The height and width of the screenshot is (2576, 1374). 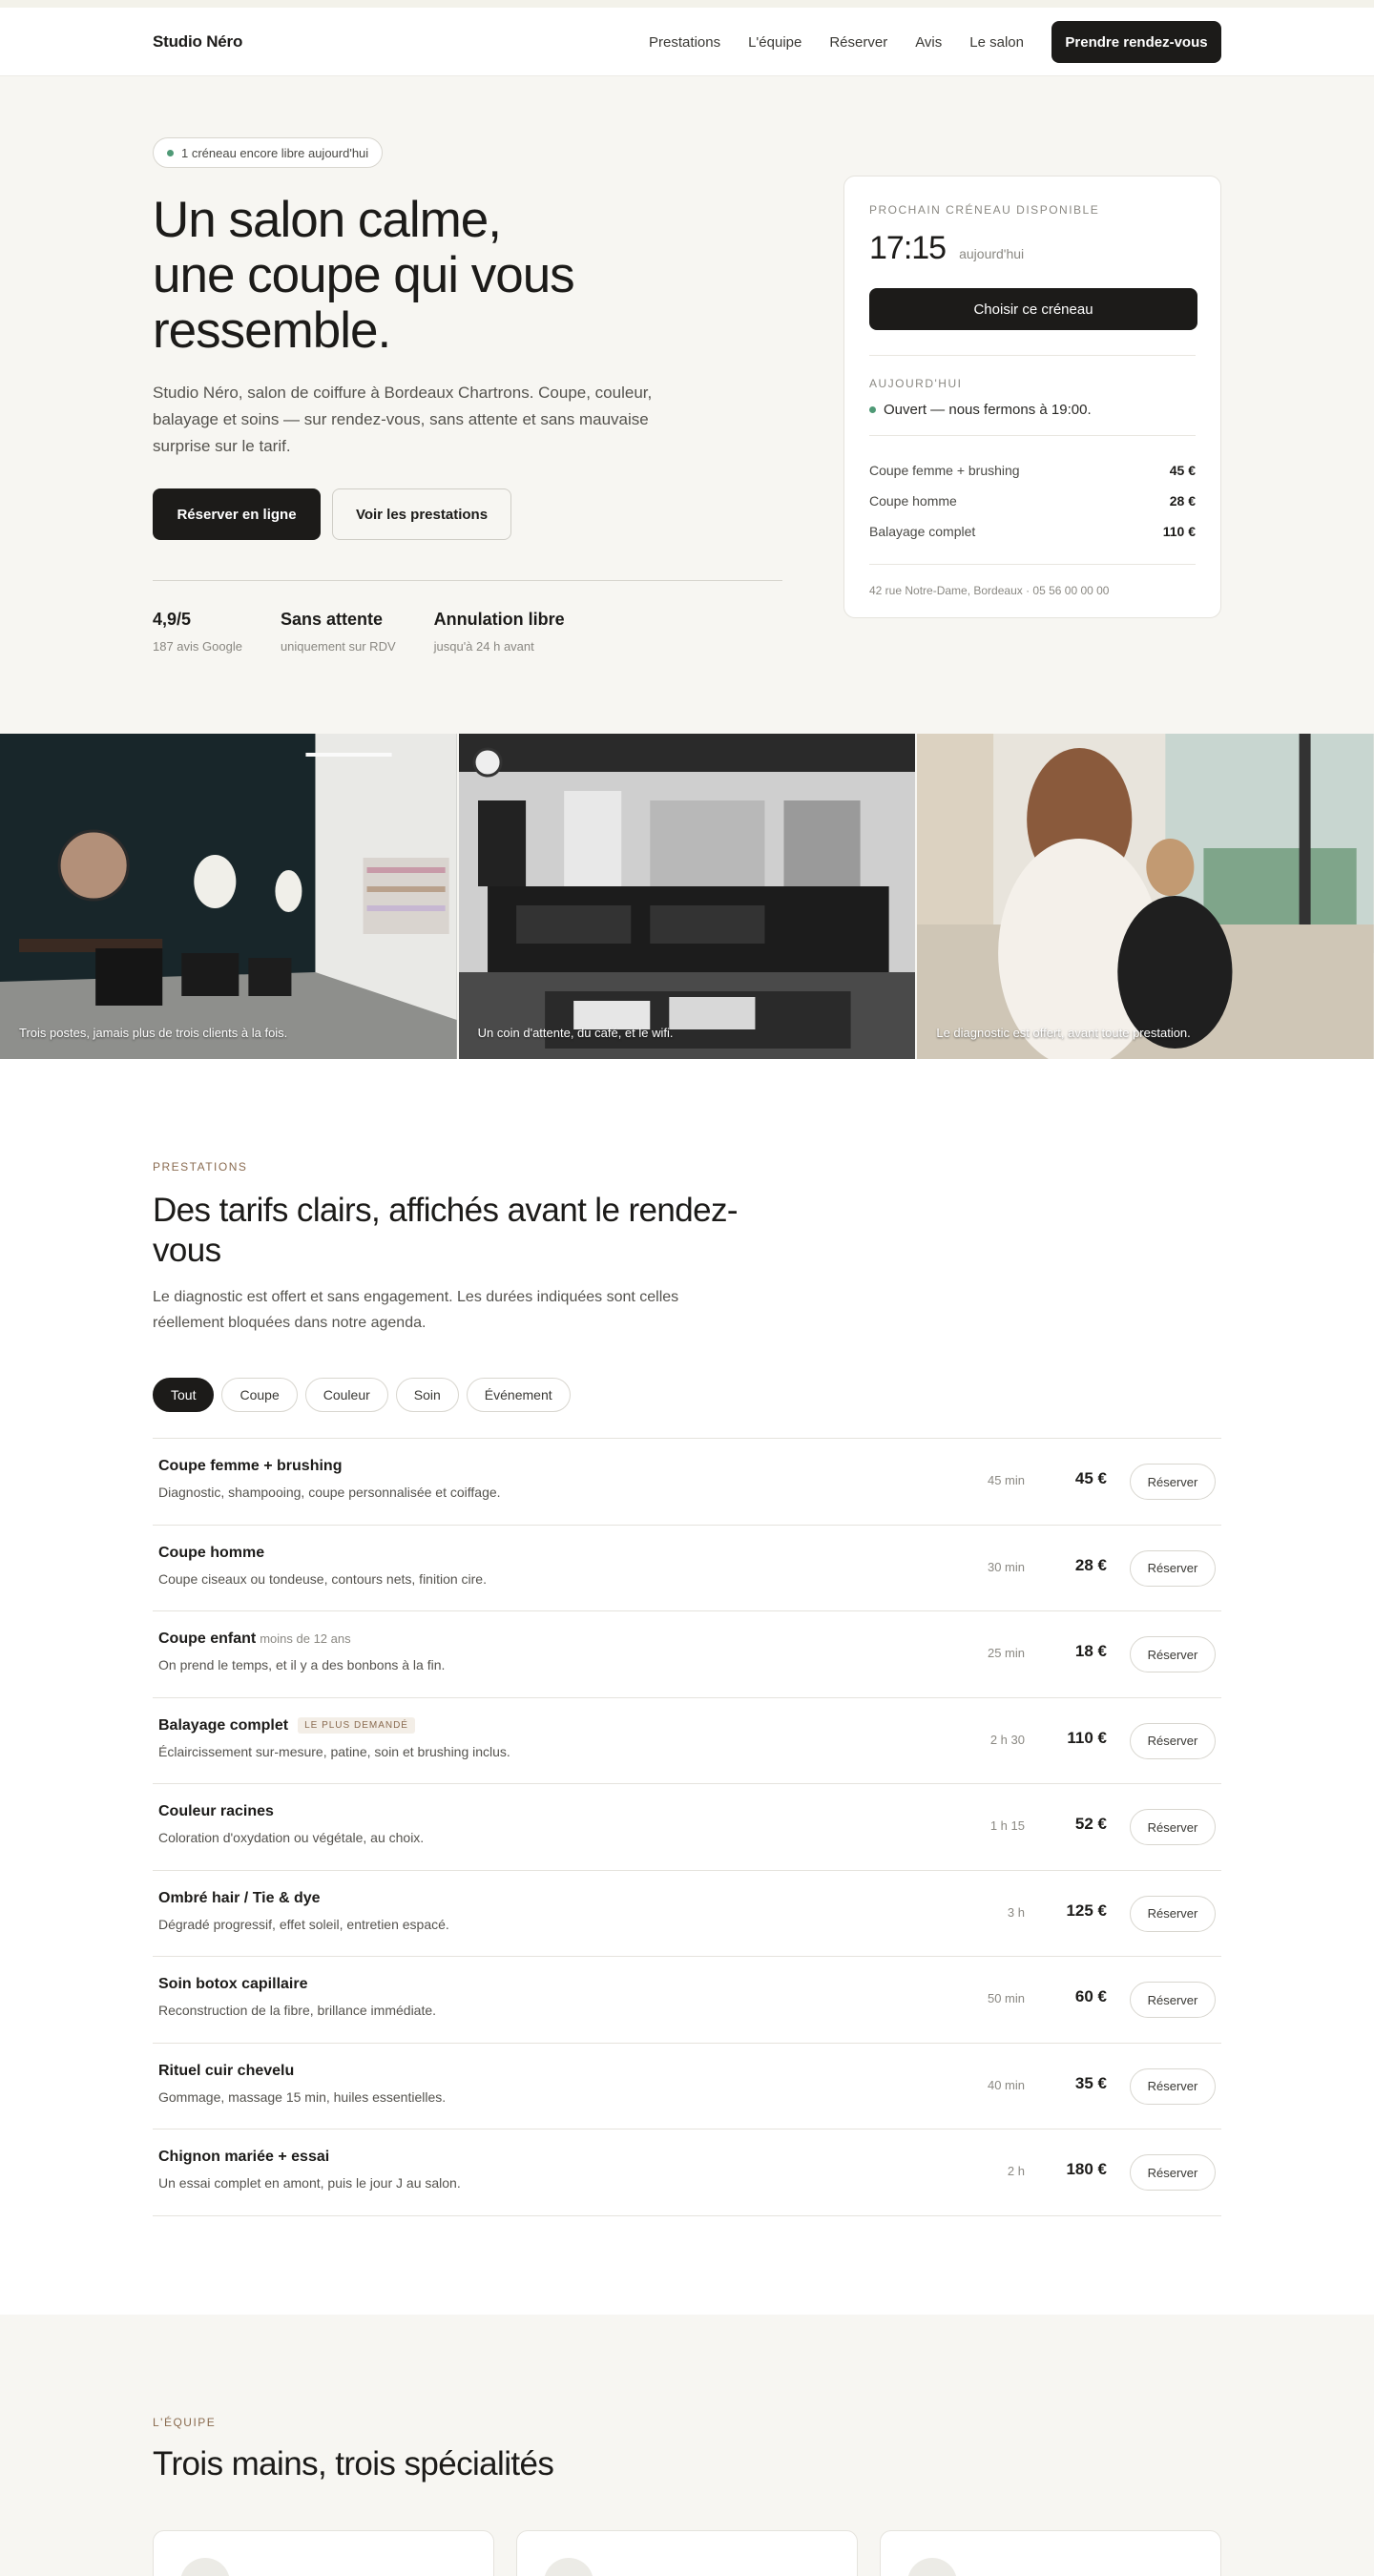 What do you see at coordinates (873, 409) in the screenshot?
I see `open-dot-icon` at bounding box center [873, 409].